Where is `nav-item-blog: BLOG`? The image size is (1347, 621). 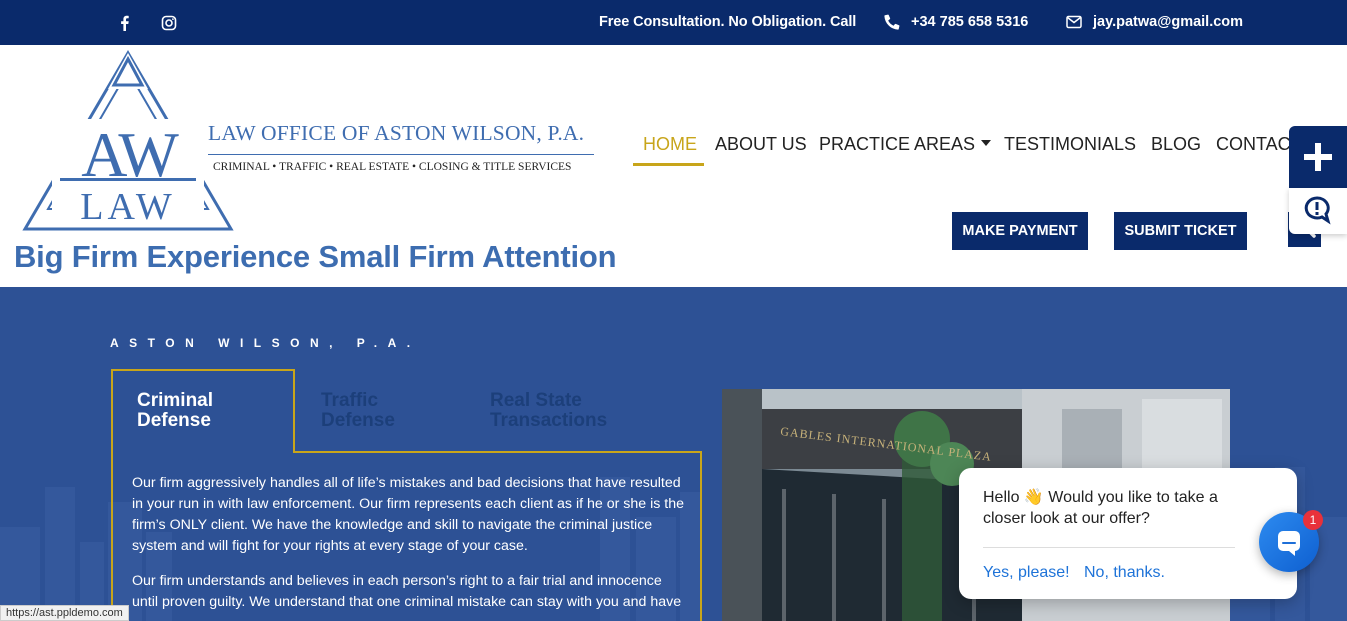
nav-item-blog: BLOG is located at coordinates (1176, 144).